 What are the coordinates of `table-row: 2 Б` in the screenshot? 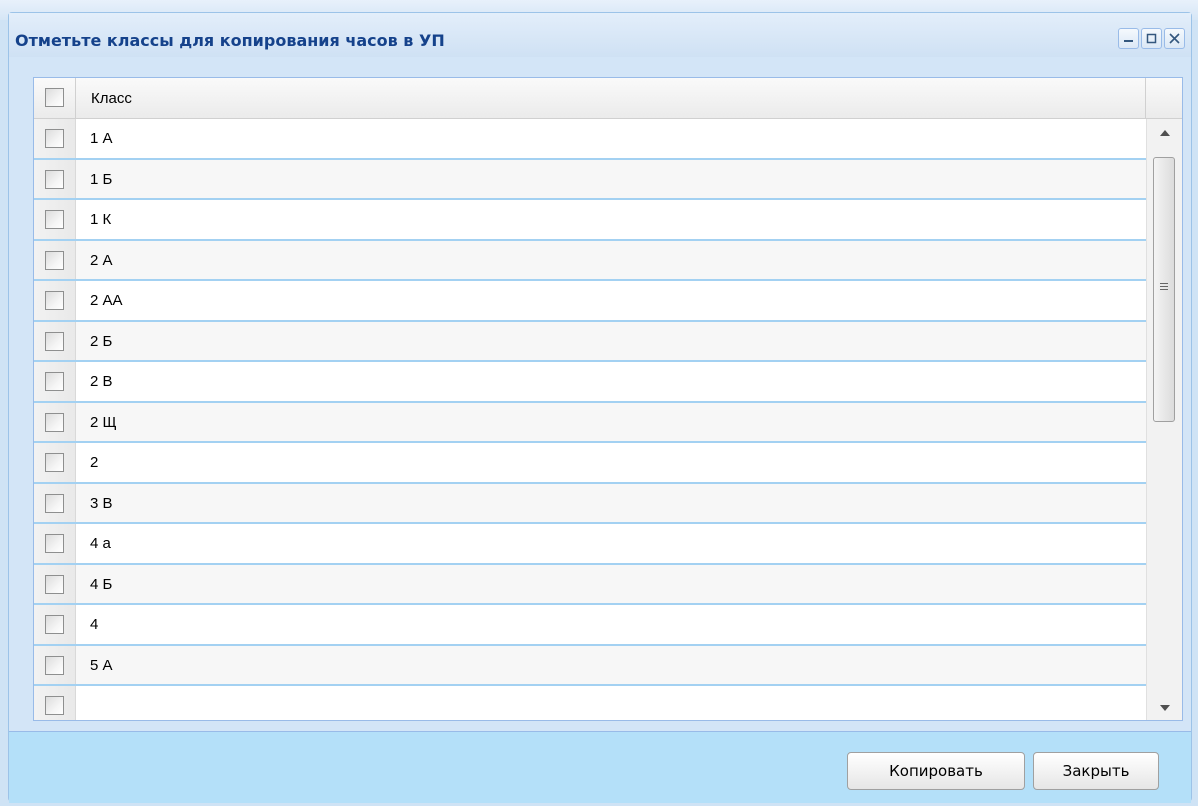 It's located at (590, 341).